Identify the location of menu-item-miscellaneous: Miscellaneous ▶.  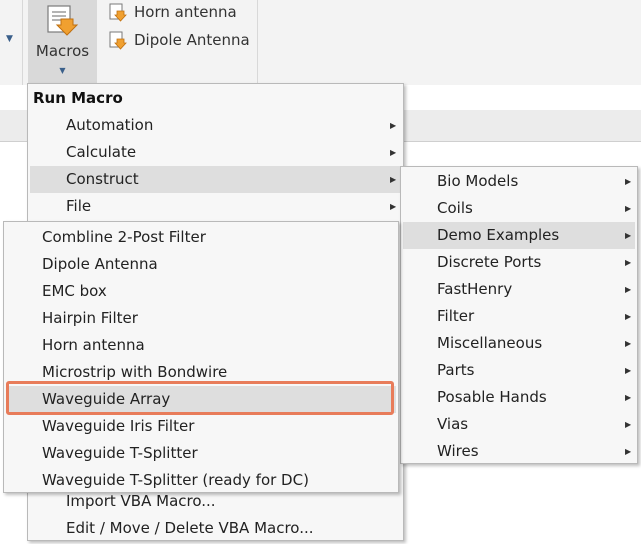
(519, 343).